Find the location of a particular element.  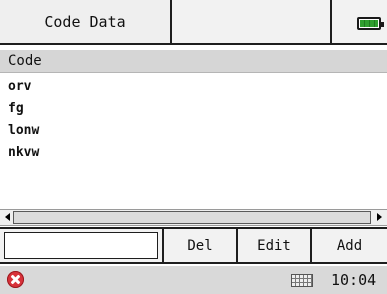

battery-icon is located at coordinates (370, 23).